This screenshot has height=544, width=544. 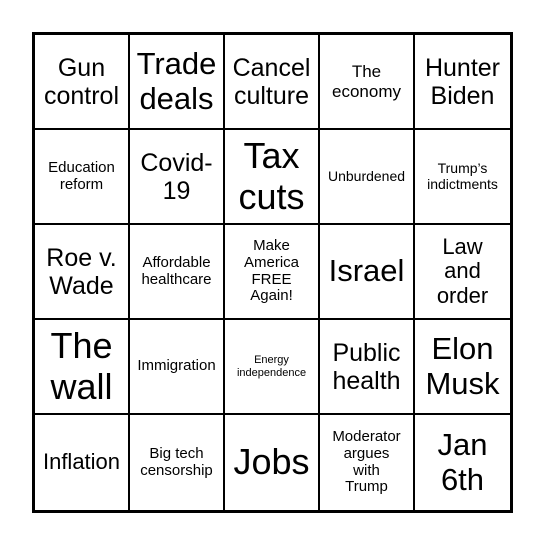 I want to click on bingo-cell: Make America FREE Again!, so click(x=272, y=272).